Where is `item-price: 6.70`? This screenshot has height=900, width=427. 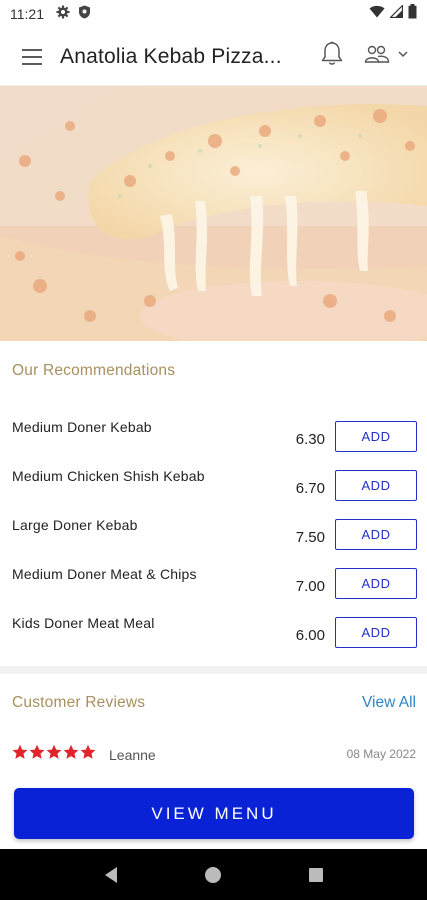
item-price: 6.70 is located at coordinates (310, 488).